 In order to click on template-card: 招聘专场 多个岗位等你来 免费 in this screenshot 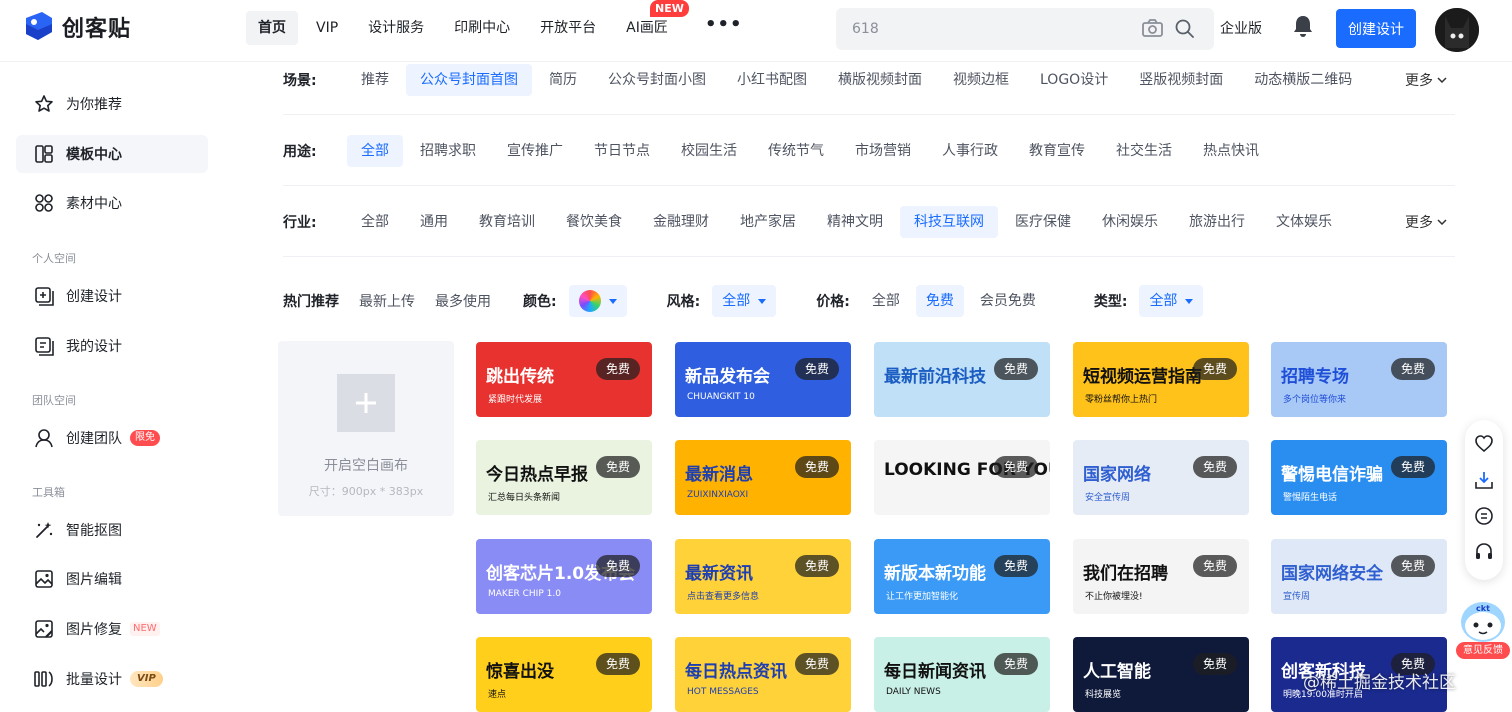, I will do `click(1359, 379)`.